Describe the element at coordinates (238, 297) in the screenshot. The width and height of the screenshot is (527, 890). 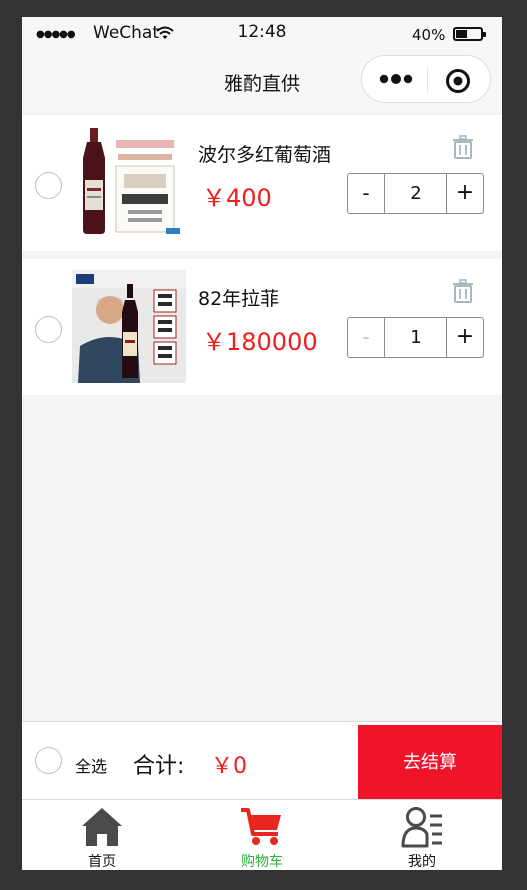
I see `product-name: 82年拉菲` at that location.